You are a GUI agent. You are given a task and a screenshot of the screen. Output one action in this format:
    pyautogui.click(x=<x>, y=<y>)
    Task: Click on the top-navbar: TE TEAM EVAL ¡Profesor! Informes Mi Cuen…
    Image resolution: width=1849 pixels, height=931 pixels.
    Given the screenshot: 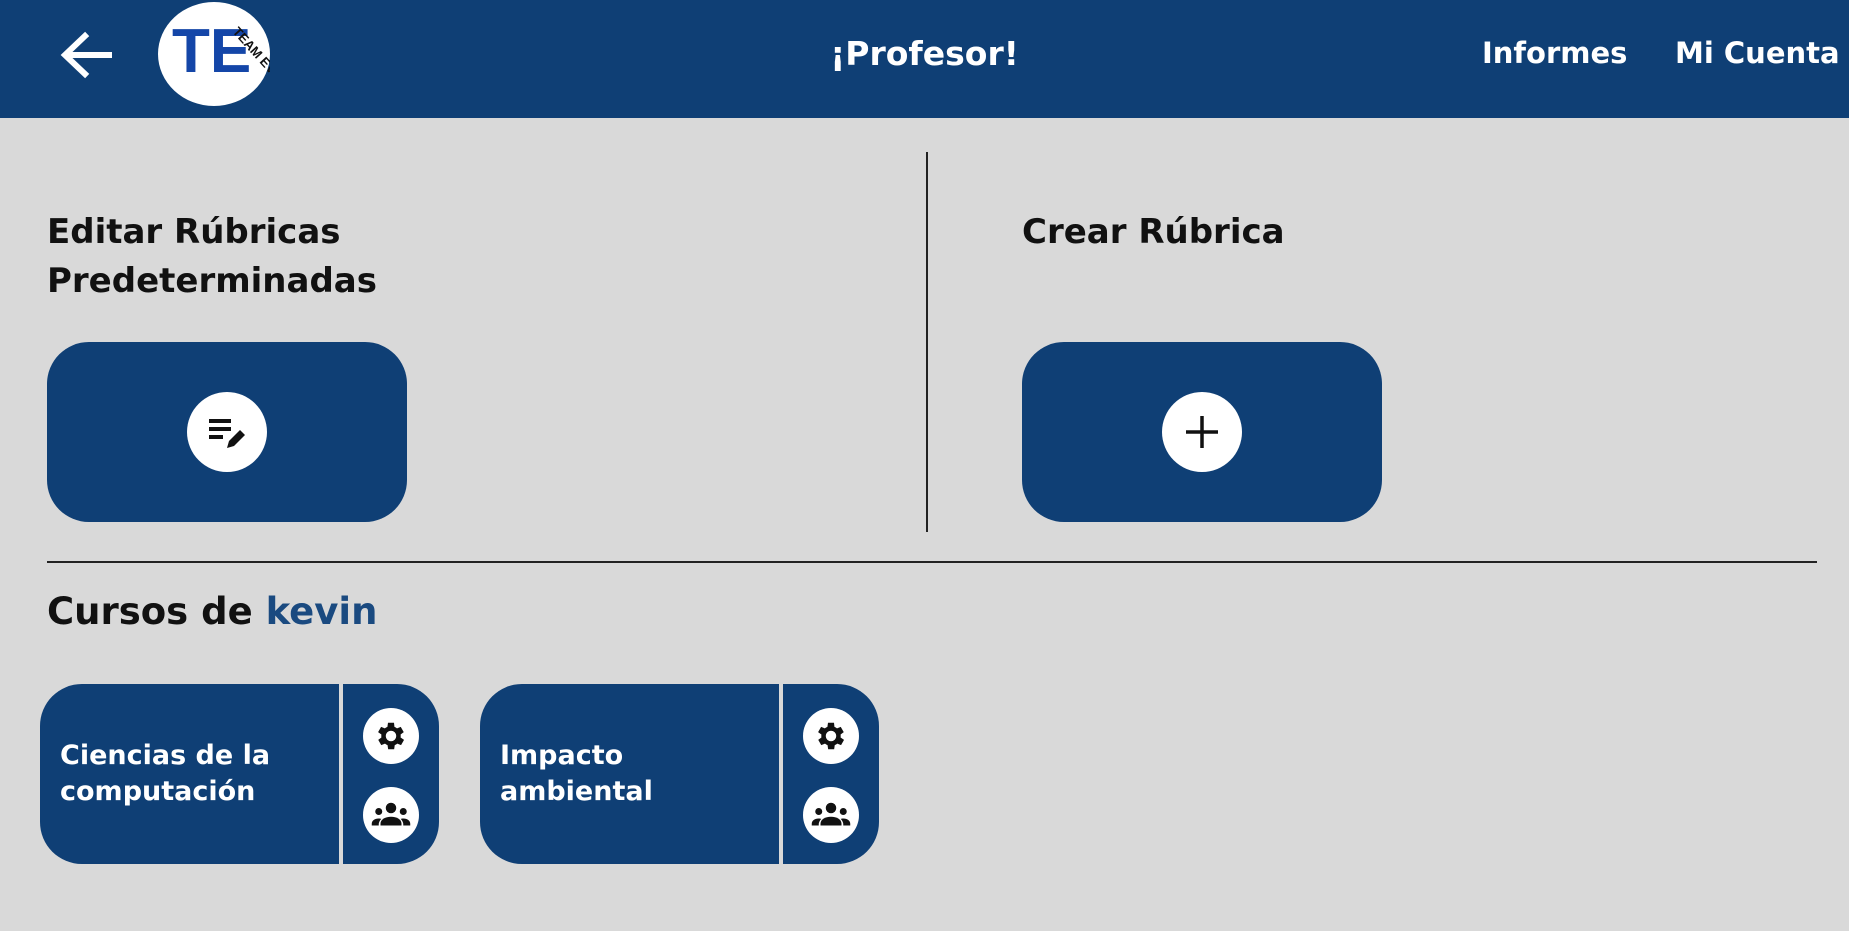 What is the action you would take?
    pyautogui.click(x=924, y=59)
    